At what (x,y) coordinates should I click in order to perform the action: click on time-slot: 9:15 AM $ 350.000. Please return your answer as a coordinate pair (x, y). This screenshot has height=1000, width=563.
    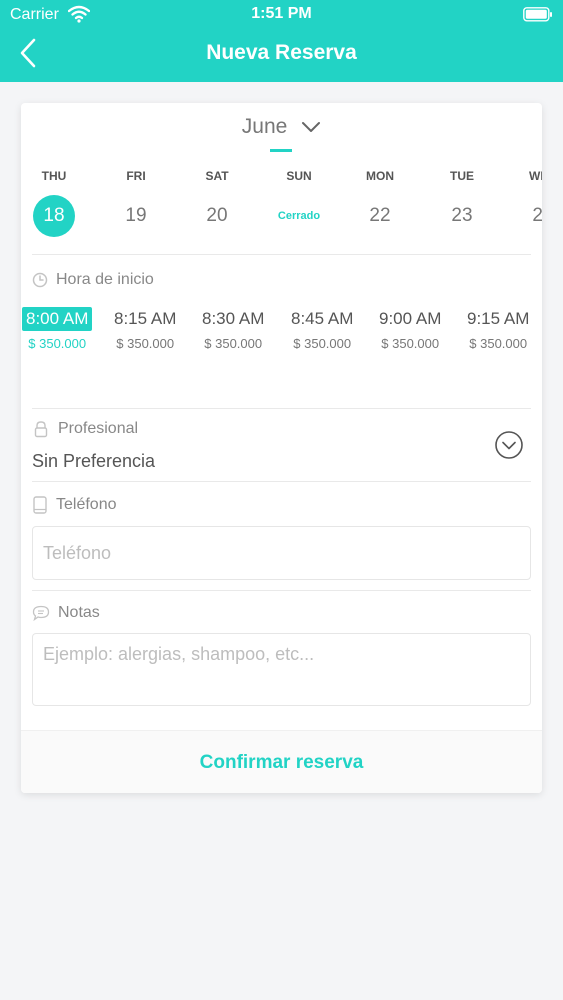
    Looking at the image, I should click on (498, 329).